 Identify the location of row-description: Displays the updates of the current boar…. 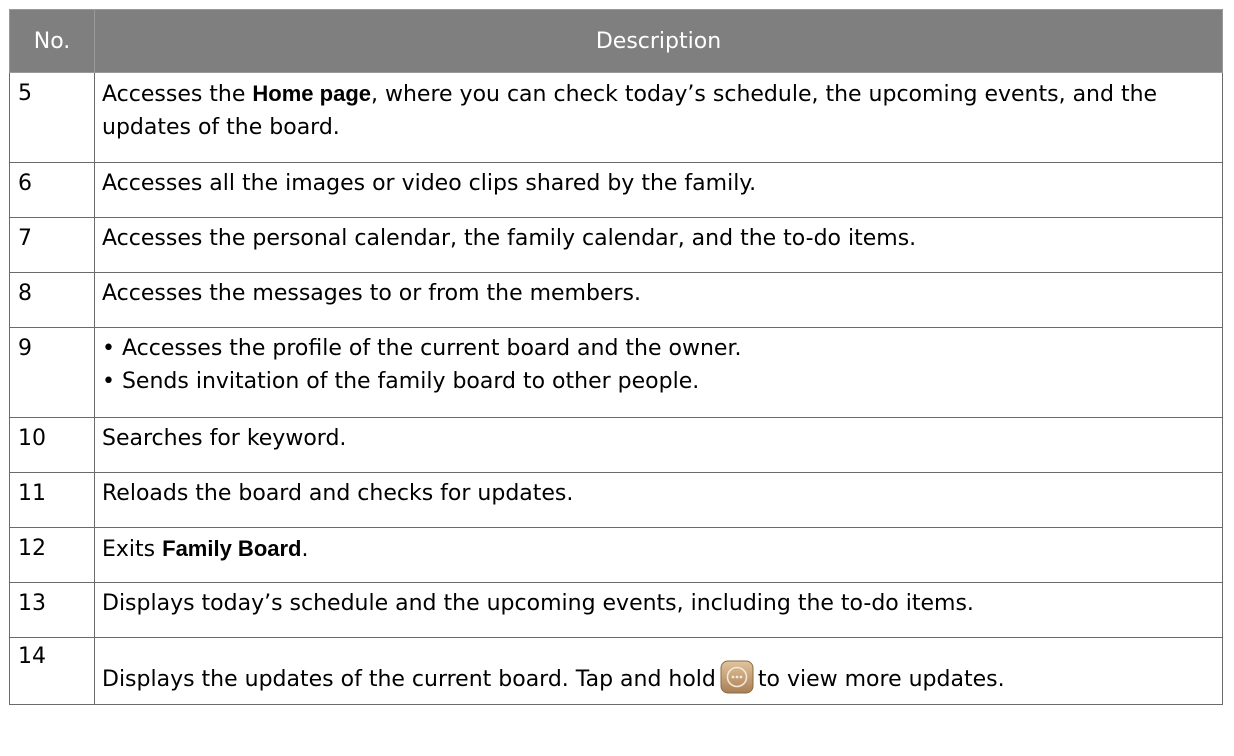
(658, 671).